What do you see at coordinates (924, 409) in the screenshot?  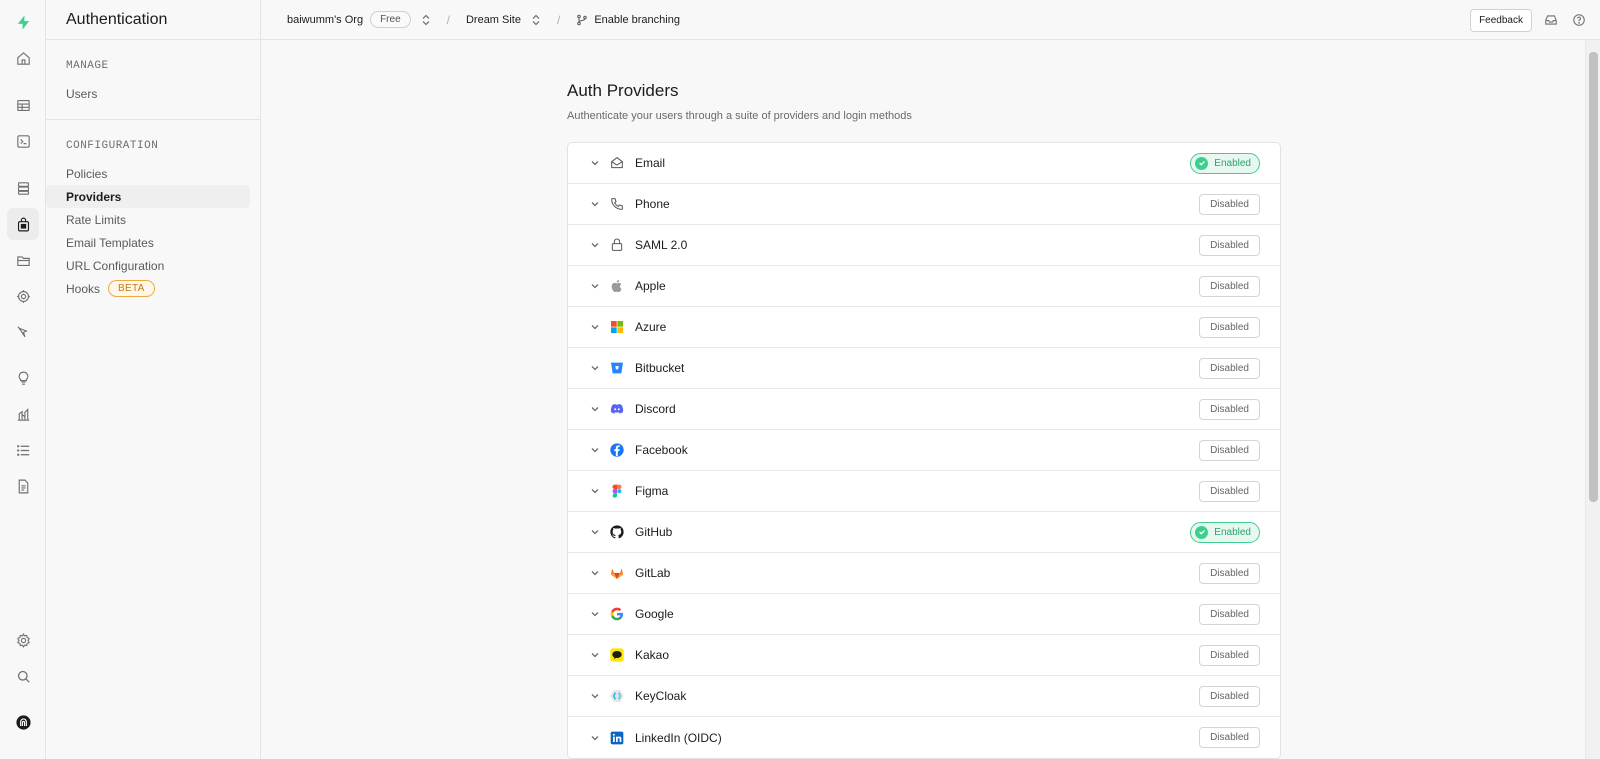 I see `provider-row-discord: Discord Disabled` at bounding box center [924, 409].